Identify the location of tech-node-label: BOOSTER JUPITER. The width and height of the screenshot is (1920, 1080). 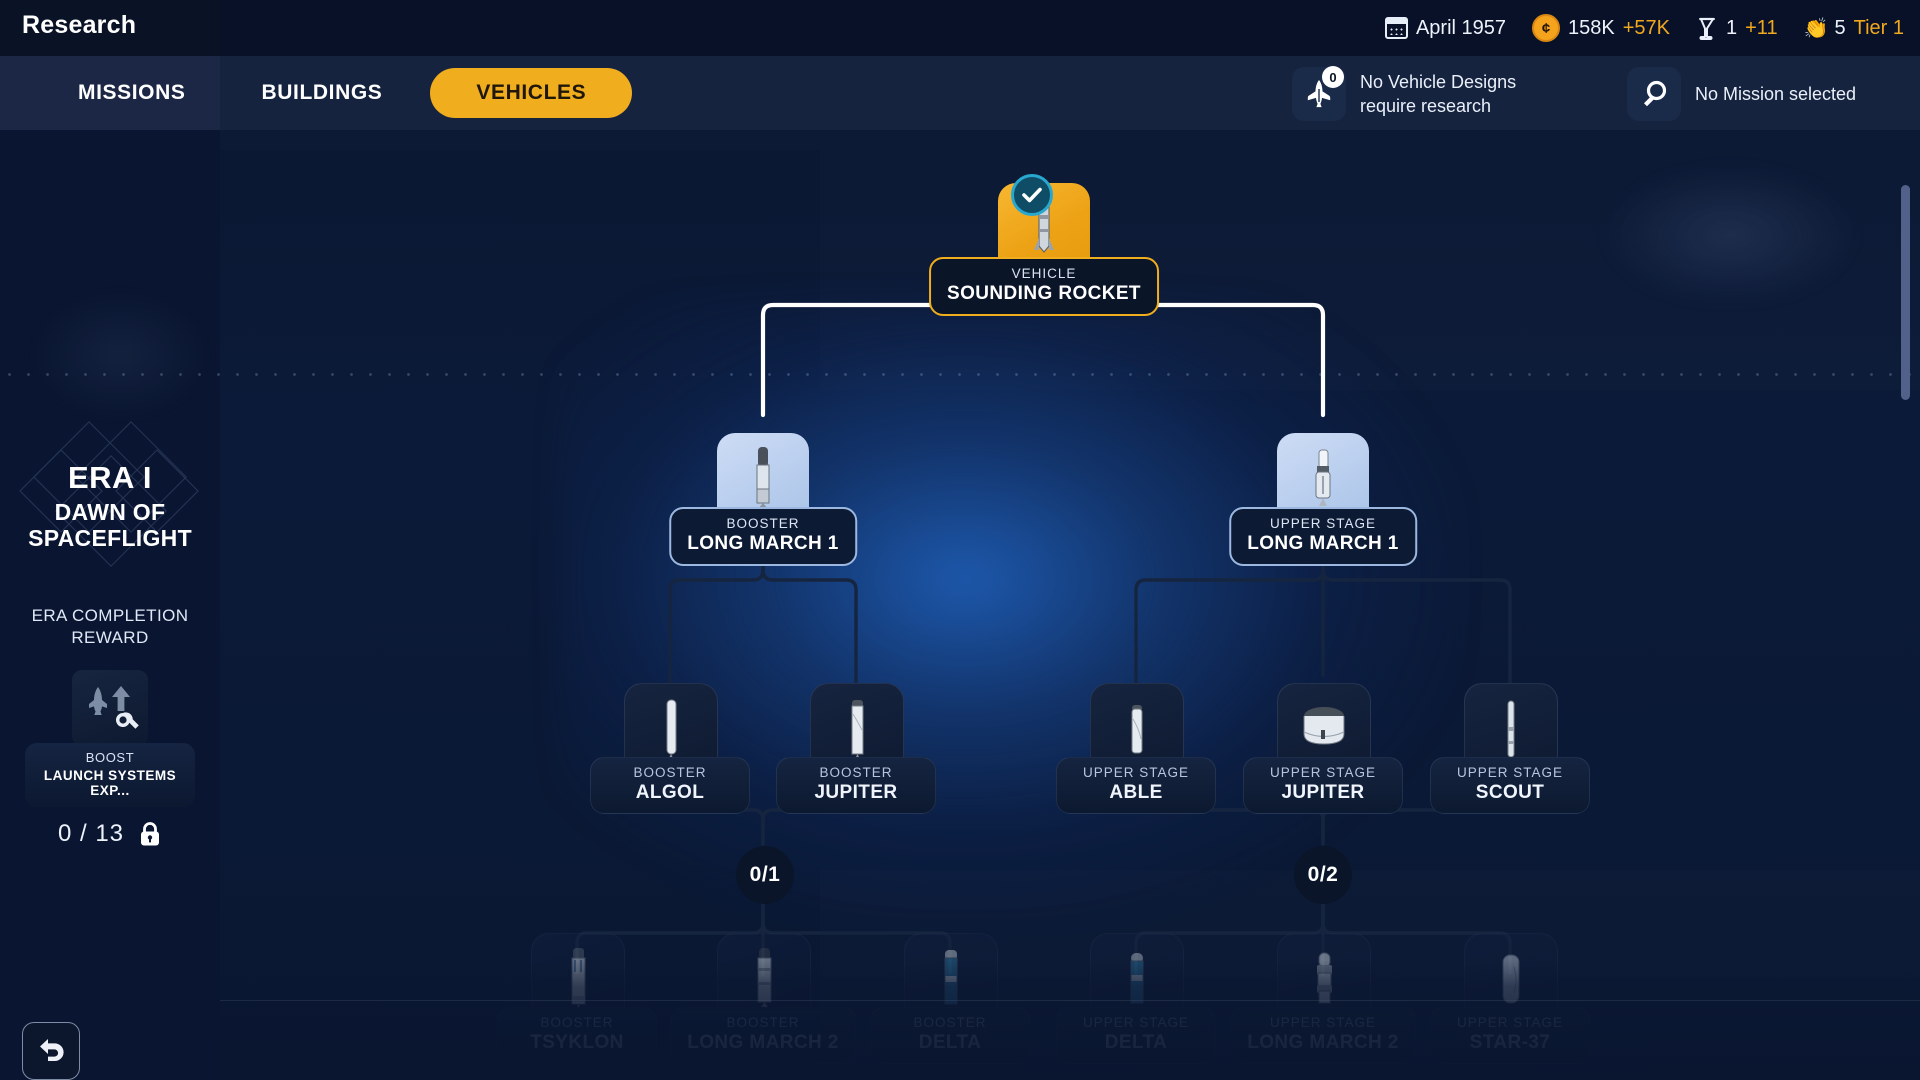
(856, 785).